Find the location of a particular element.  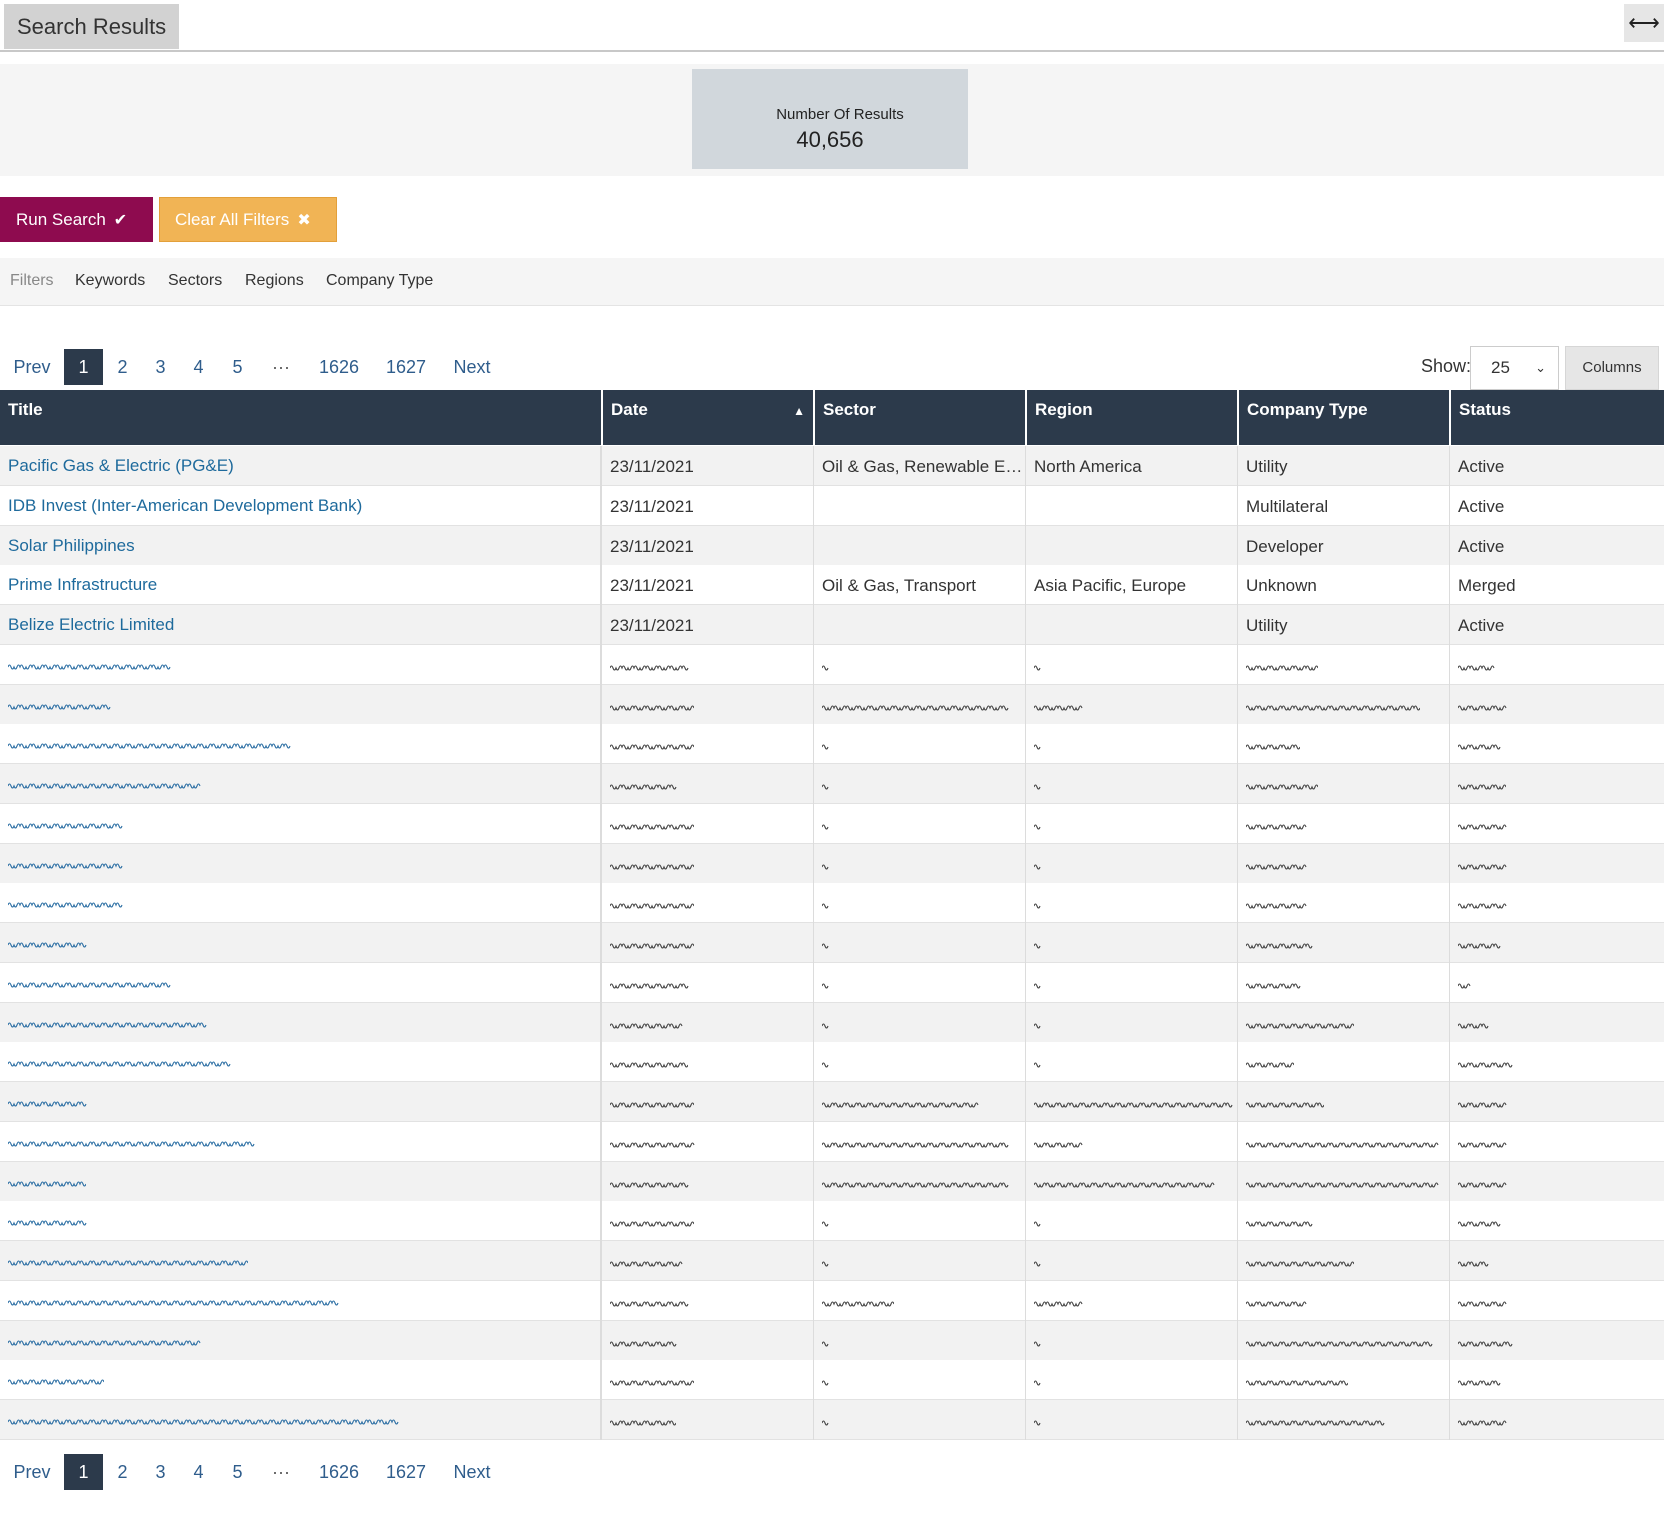

cell-status: Merged is located at coordinates (1556, 585).